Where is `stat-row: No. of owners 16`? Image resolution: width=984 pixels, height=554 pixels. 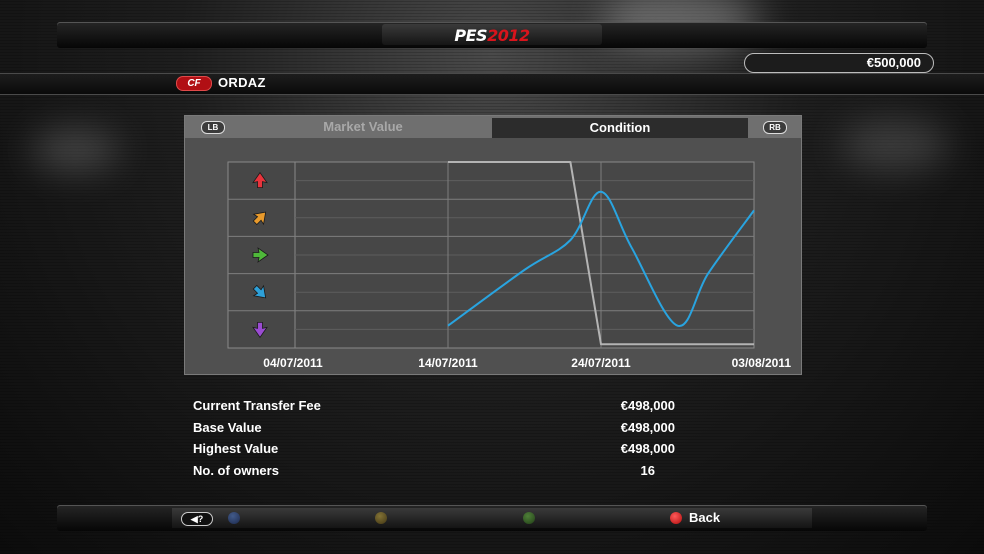 stat-row: No. of owners 16 is located at coordinates (443, 474).